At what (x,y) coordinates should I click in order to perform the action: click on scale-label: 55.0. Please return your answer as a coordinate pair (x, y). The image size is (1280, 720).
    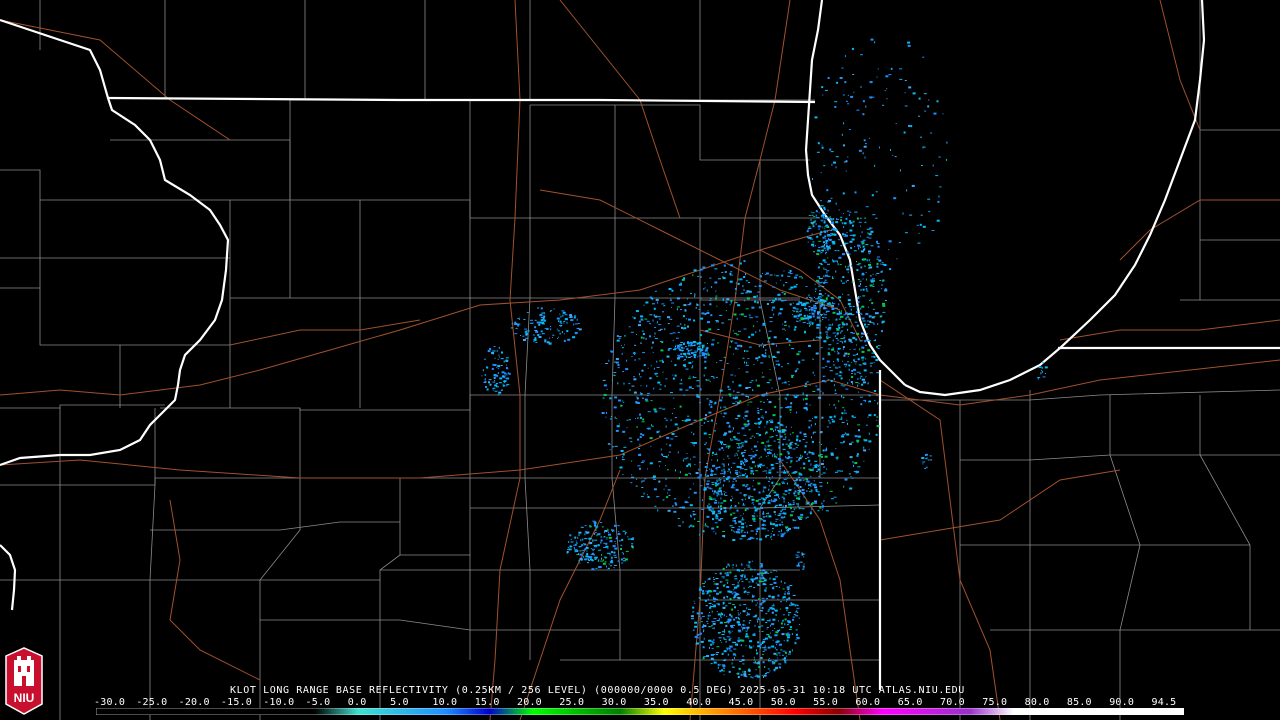
    Looking at the image, I should click on (825, 702).